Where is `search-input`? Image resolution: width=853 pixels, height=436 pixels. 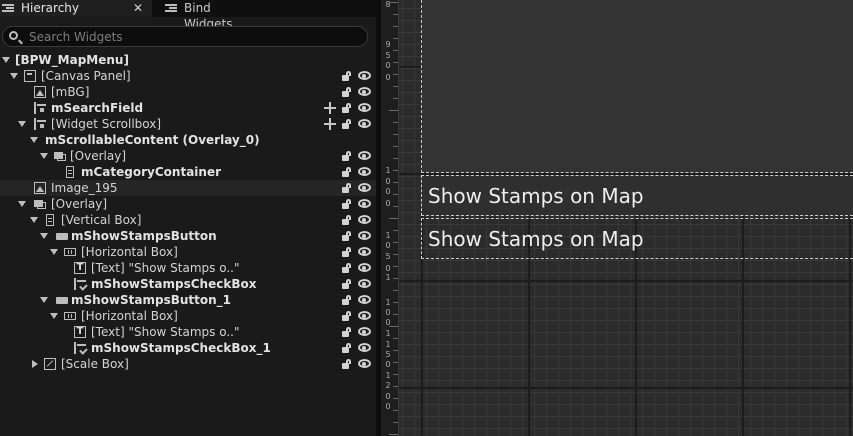 search-input is located at coordinates (189, 36).